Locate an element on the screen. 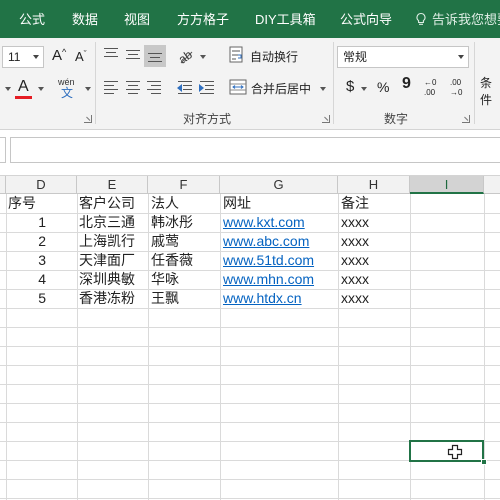 The height and width of the screenshot is (500, 500). dec-decimal-bottom: →0 is located at coordinates (456, 92).